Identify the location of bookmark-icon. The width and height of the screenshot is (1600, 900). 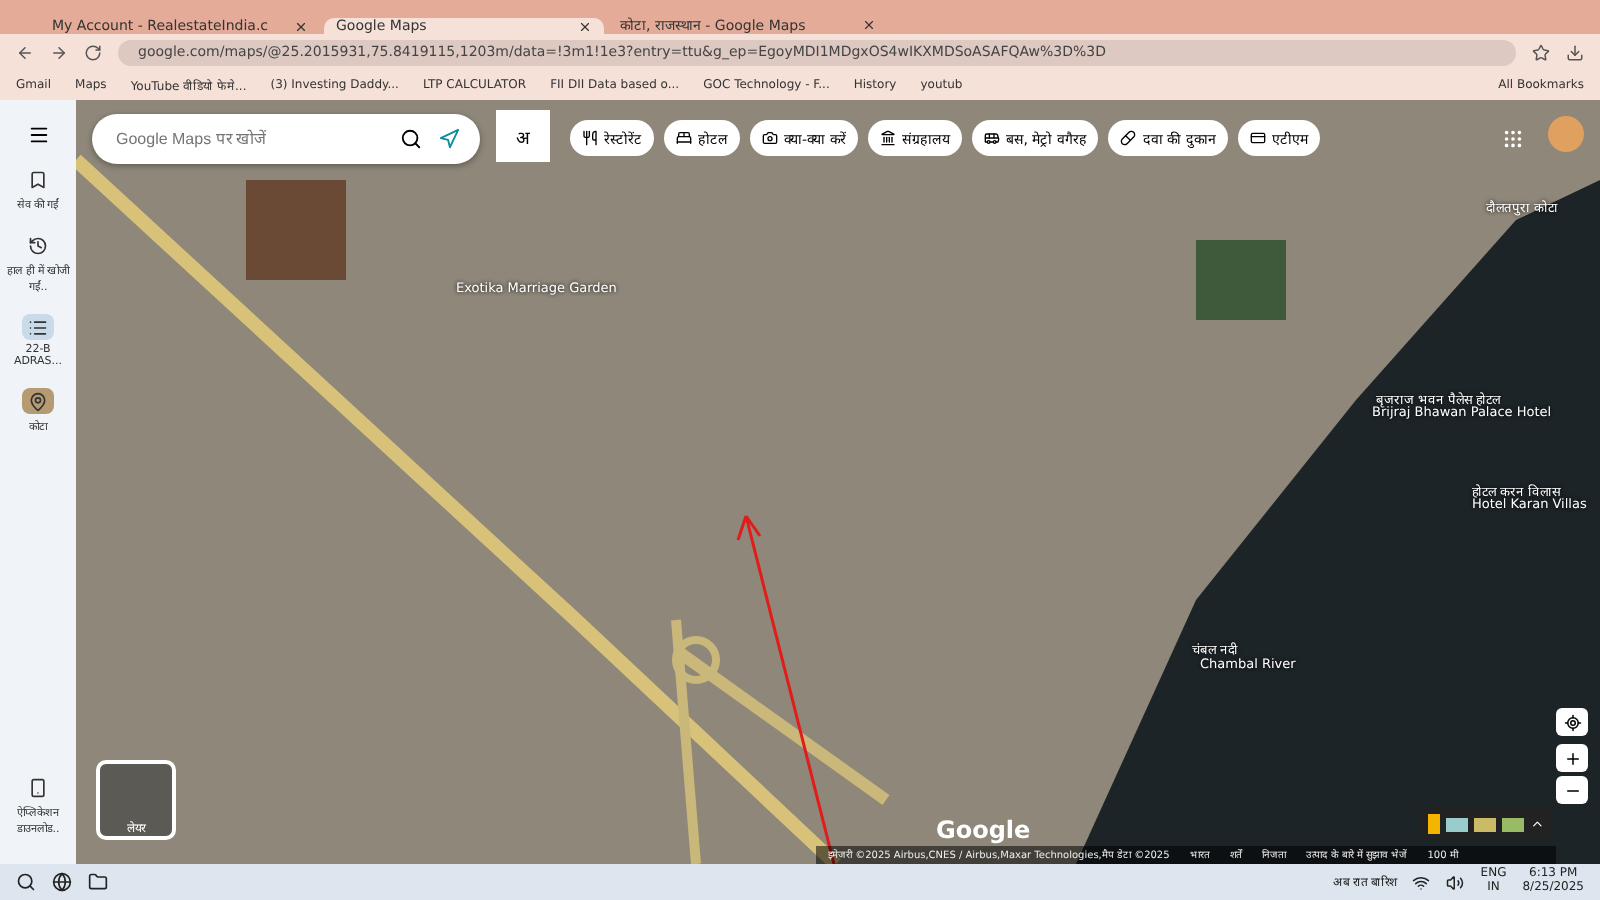
(38, 179).